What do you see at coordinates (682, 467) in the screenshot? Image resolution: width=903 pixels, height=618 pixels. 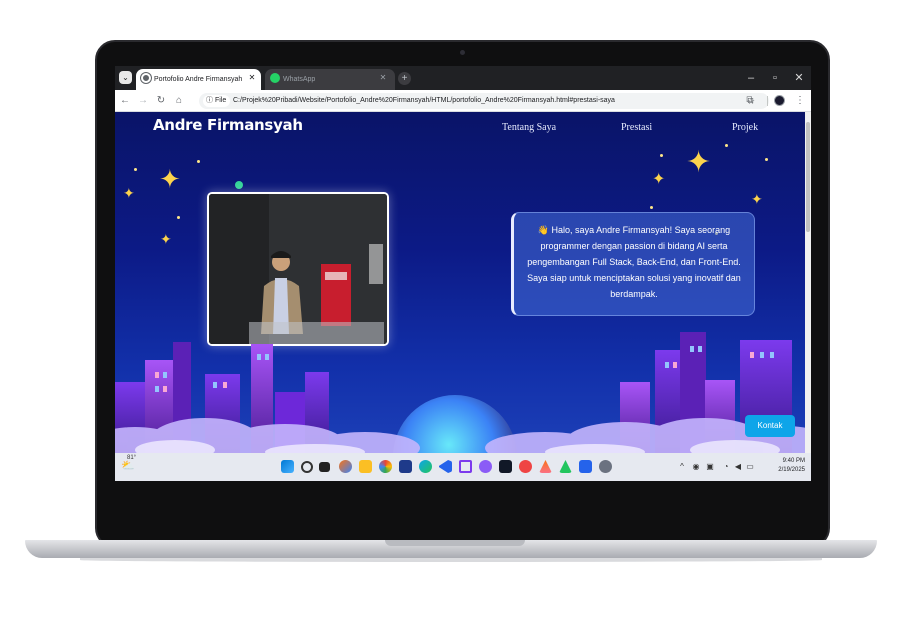 I see `tray-overflow-icon: ^` at bounding box center [682, 467].